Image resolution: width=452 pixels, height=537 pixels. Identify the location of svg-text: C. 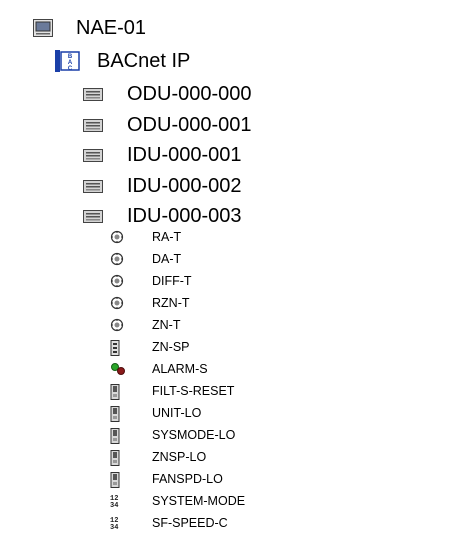
(70, 69).